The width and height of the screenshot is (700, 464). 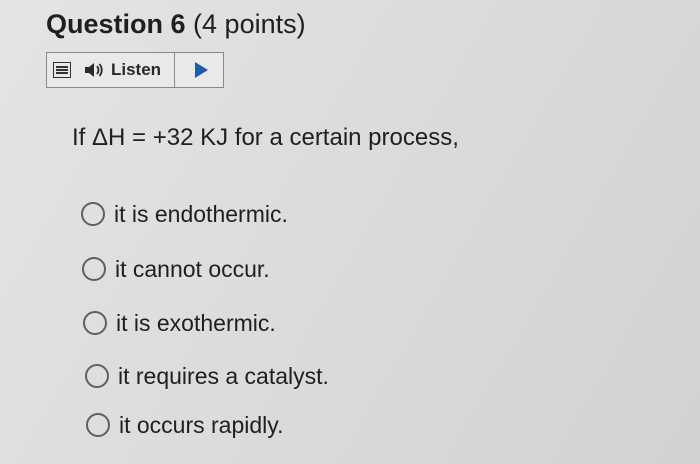 I want to click on answer-option-label: it occurs rapidly., so click(x=201, y=425).